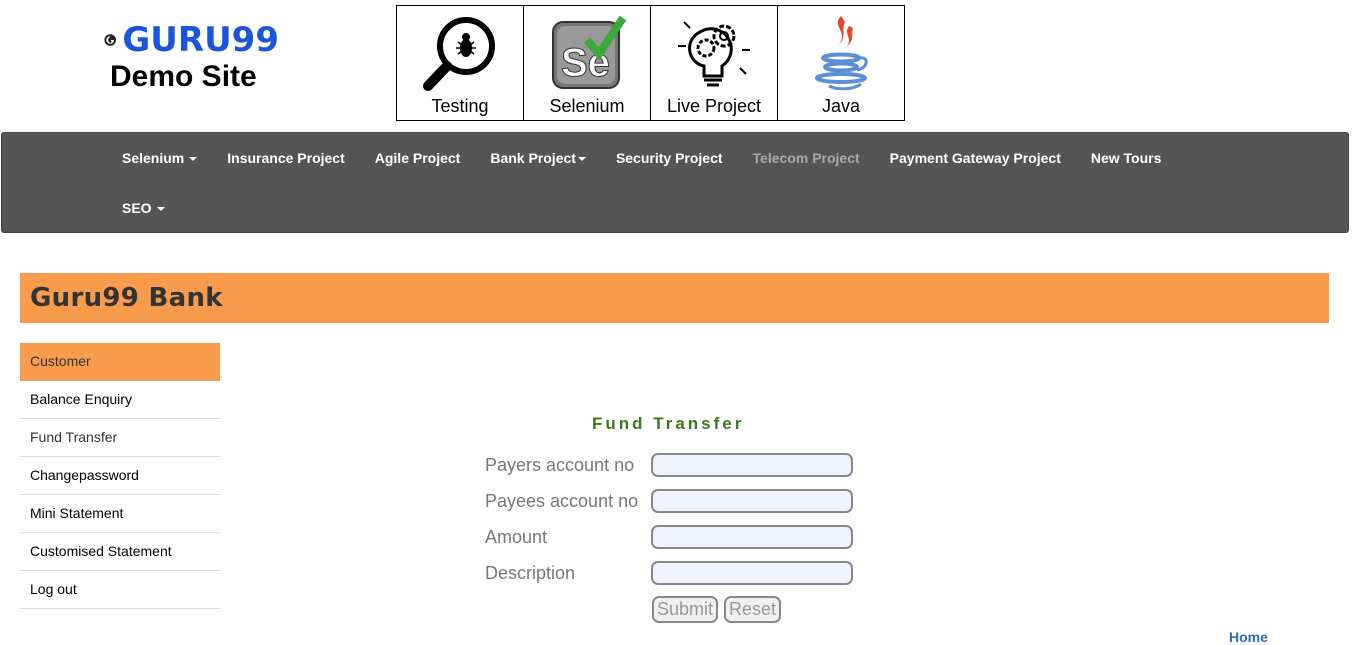 The width and height of the screenshot is (1366, 645). Describe the element at coordinates (587, 106) in the screenshot. I see `tile-label: Selenium` at that location.